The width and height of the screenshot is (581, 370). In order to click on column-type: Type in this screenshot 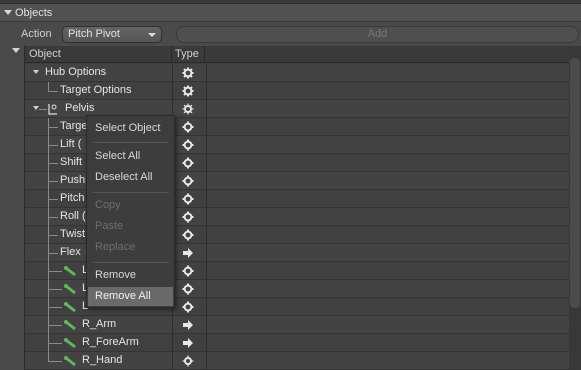, I will do `click(188, 54)`.